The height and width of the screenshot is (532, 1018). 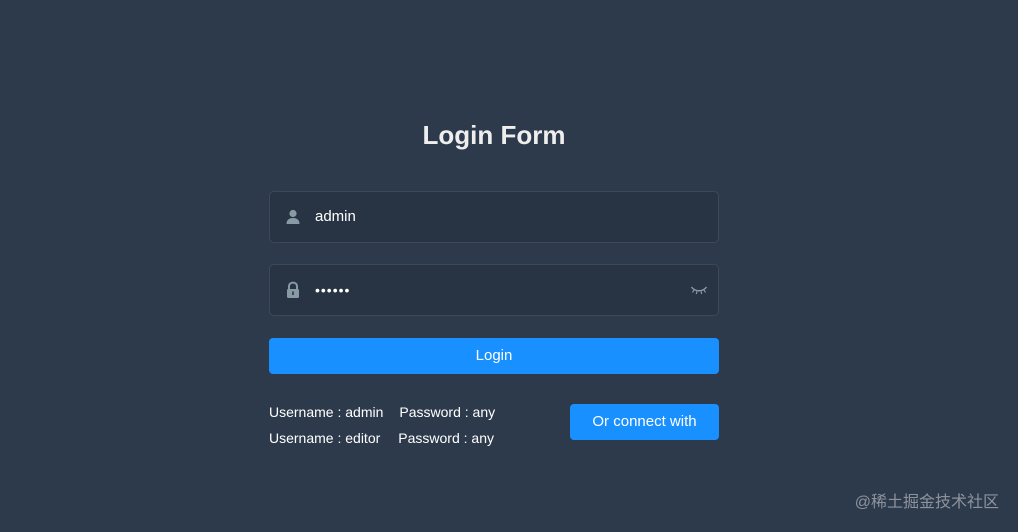 What do you see at coordinates (335, 217) in the screenshot?
I see `username-input: admin` at bounding box center [335, 217].